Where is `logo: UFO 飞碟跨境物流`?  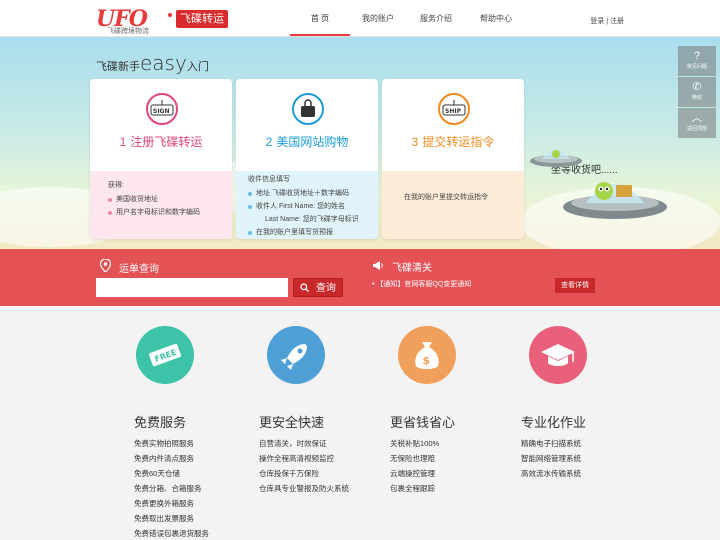
logo: UFO 飞碟跨境物流 is located at coordinates (127, 19).